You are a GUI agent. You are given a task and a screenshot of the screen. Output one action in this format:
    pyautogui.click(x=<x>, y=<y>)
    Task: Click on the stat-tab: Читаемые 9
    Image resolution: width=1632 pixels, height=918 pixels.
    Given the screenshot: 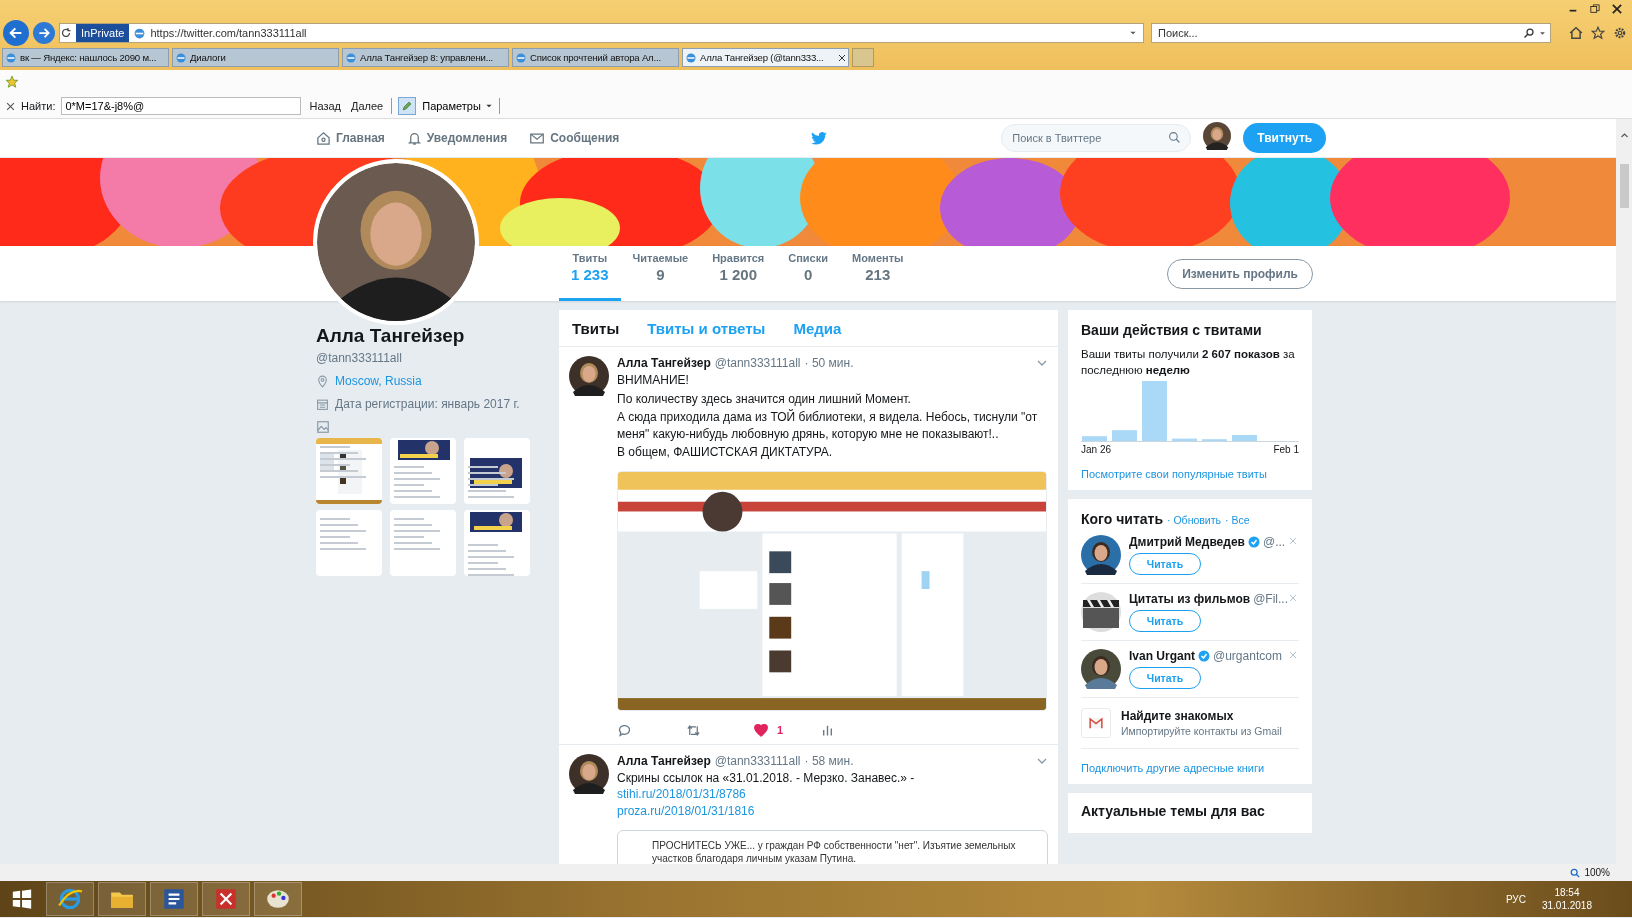 What is the action you would take?
    pyautogui.click(x=660, y=273)
    